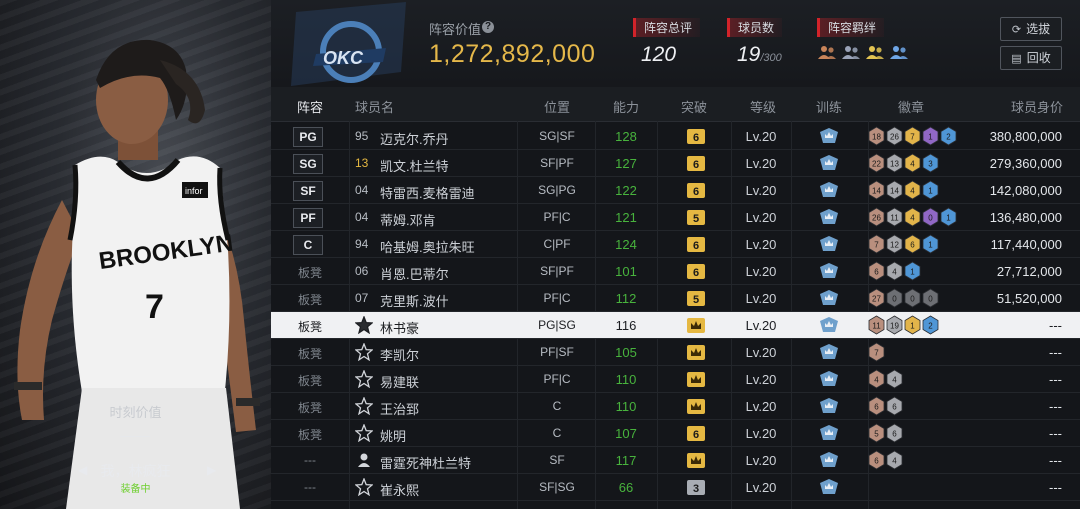 Image resolution: width=1080 pixels, height=509 pixels. Describe the element at coordinates (512, 54) in the screenshot. I see `lineup-value: 1,272,892,000` at that location.